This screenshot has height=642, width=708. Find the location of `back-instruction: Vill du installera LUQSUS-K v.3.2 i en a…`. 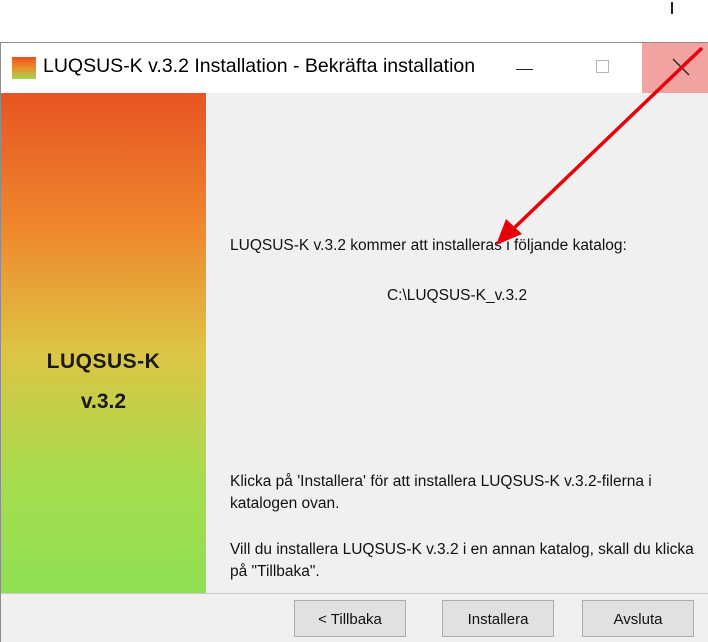

back-instruction: Vill du installera LUQSUS-K v.3.2 i en a… is located at coordinates (462, 560).